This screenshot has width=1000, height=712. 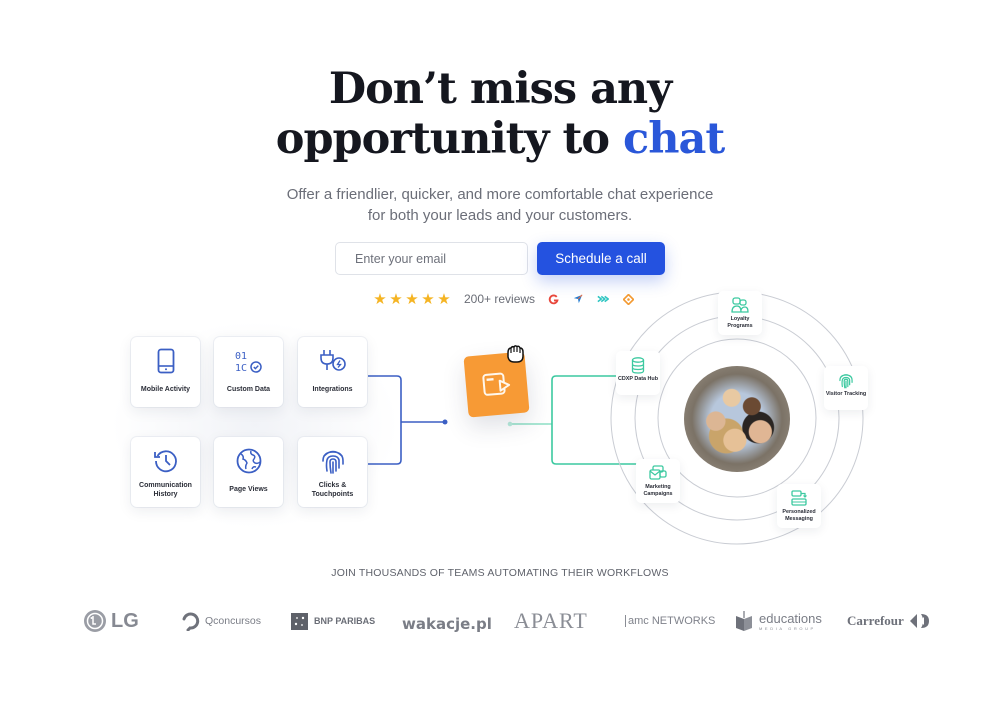 I want to click on source-card-communication-history: Communication History, so click(x=165, y=472).